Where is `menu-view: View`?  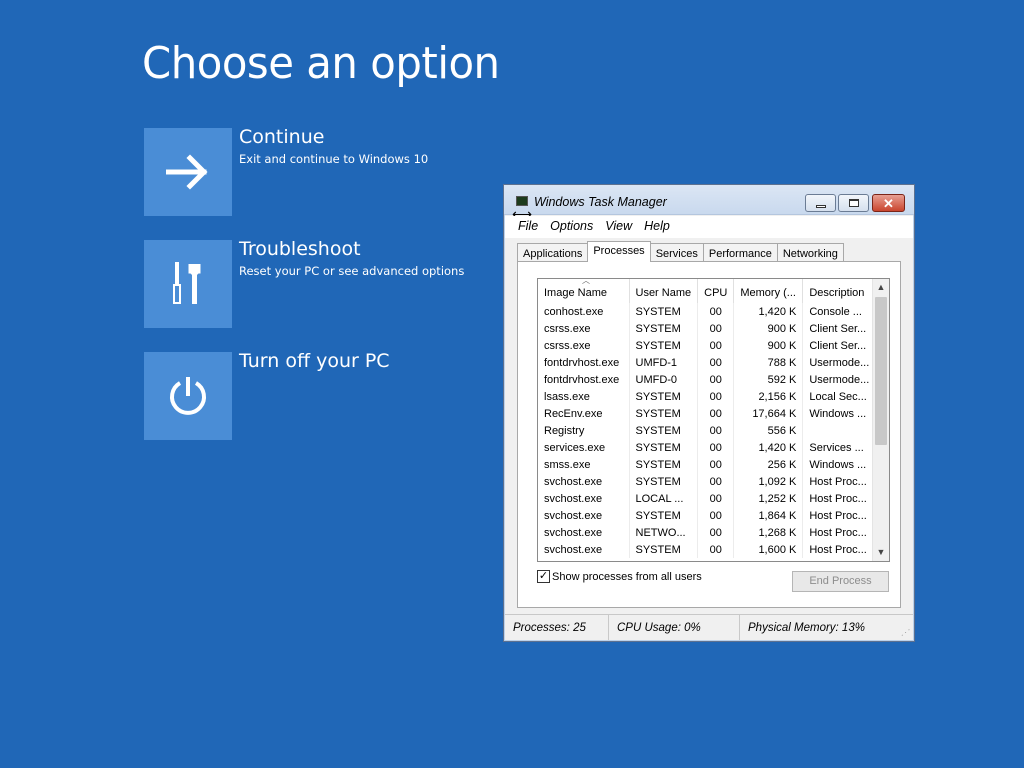
menu-view: View is located at coordinates (622, 227).